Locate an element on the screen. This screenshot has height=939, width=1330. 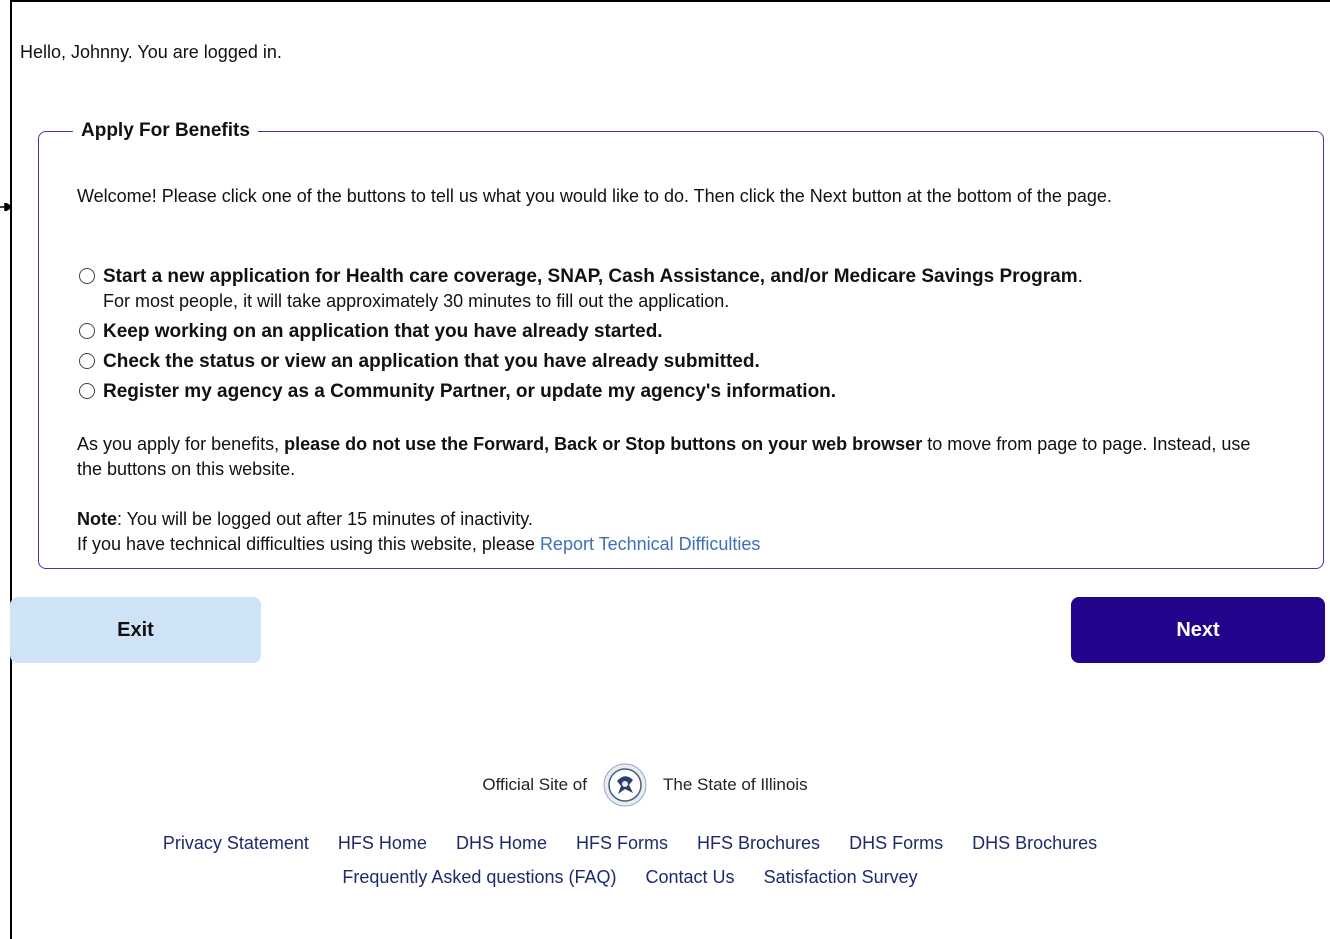
hfs-forms-link: HFS Forms is located at coordinates (622, 843).